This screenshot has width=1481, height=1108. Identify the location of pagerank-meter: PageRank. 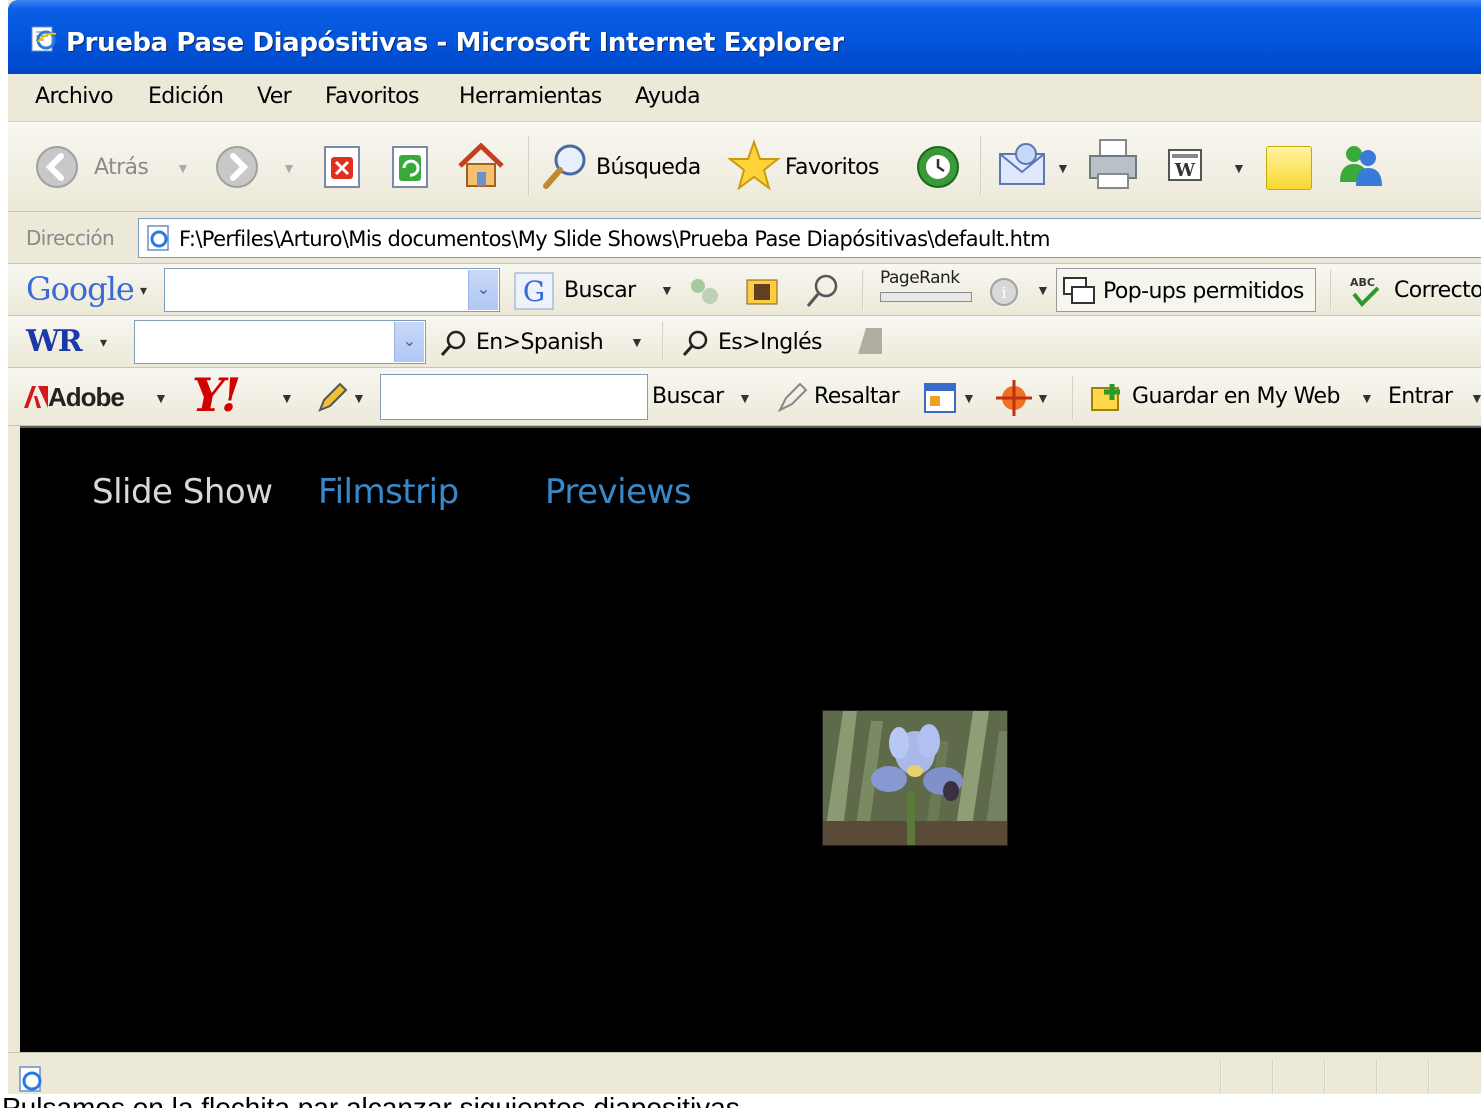
(926, 288).